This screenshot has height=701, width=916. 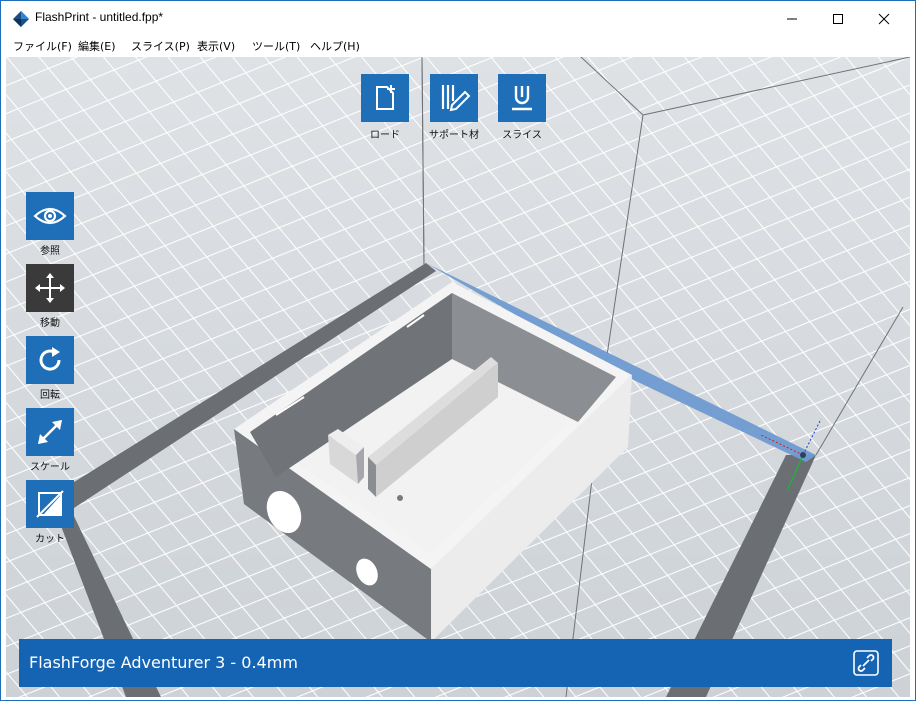 I want to click on scale-tool-label: スケール, so click(x=50, y=467).